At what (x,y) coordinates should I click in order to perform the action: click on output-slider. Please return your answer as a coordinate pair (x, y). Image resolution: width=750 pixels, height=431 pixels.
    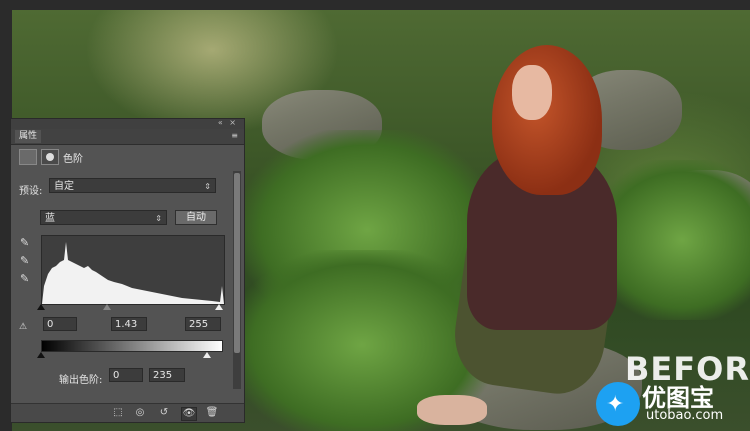
    Looking at the image, I should click on (130, 355).